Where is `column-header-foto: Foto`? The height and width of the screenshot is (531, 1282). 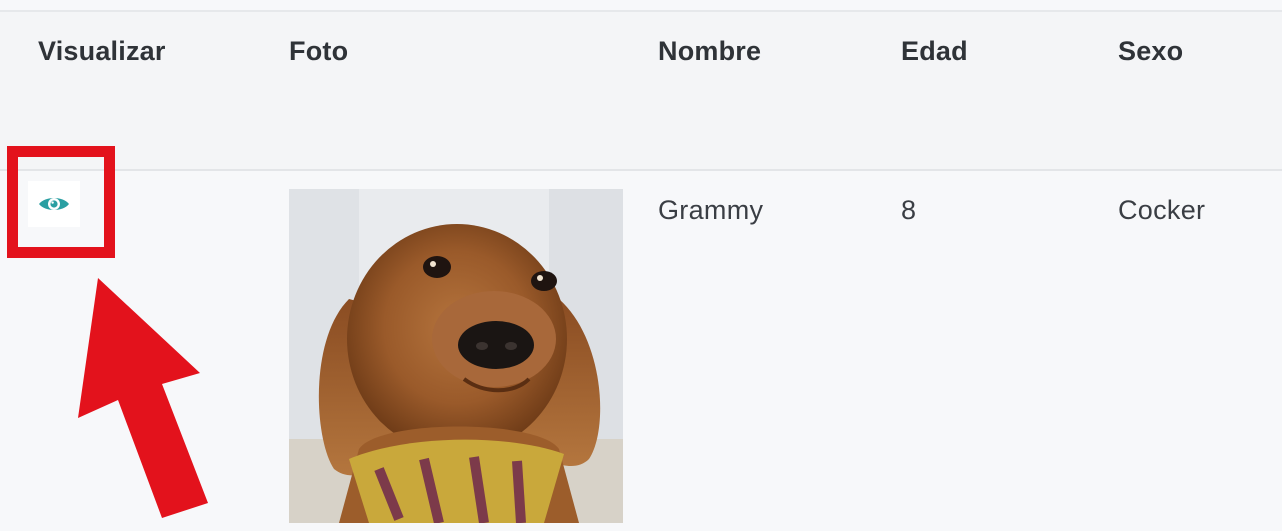
column-header-foto: Foto is located at coordinates (319, 51).